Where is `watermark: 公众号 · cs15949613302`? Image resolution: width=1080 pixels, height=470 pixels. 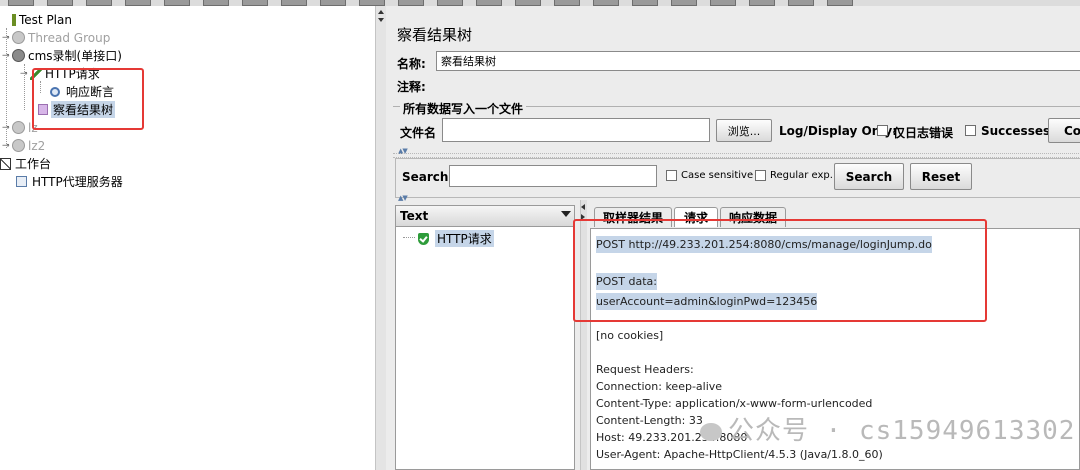 watermark: 公众号 · cs15949613302 is located at coordinates (887, 428).